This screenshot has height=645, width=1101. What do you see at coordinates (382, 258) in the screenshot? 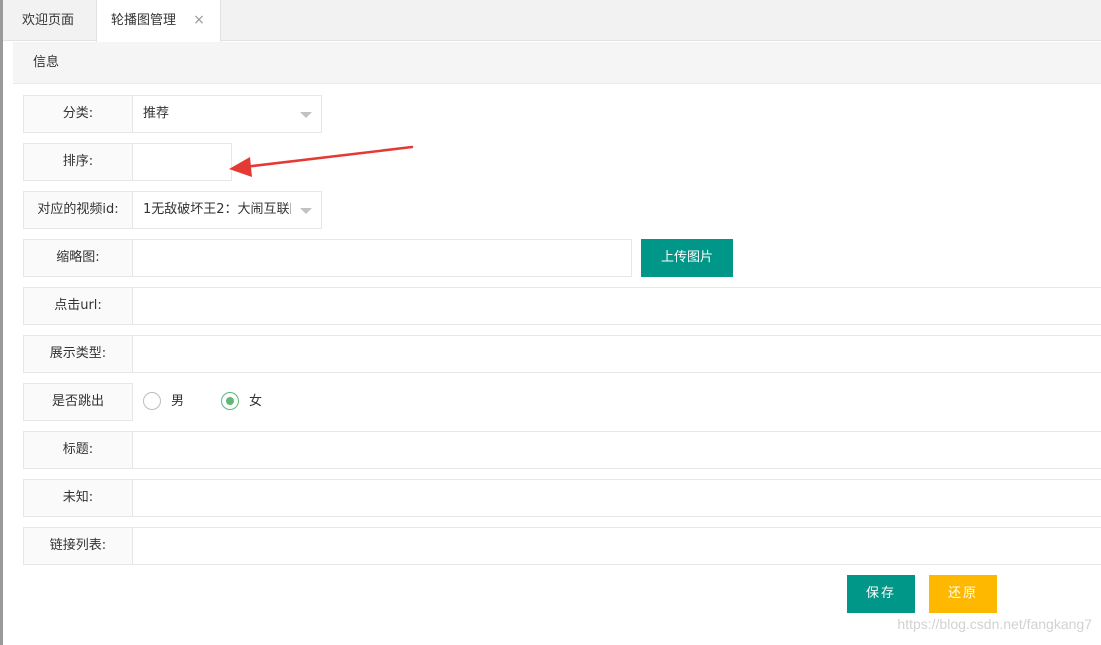
I see `thumbnail-input` at bounding box center [382, 258].